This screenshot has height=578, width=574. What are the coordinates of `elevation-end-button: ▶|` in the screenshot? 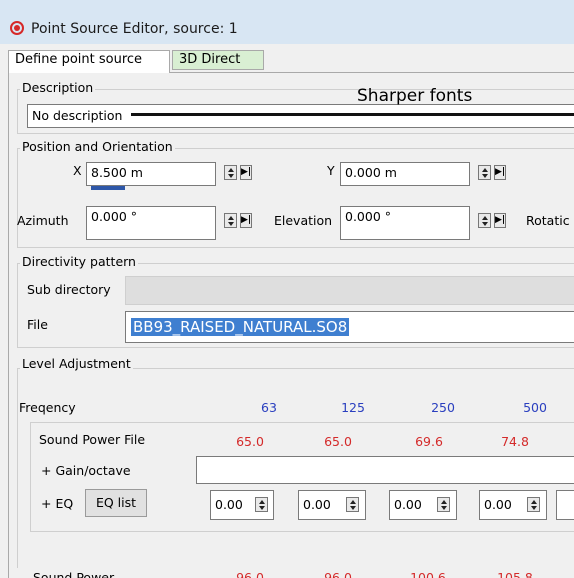 It's located at (500, 220).